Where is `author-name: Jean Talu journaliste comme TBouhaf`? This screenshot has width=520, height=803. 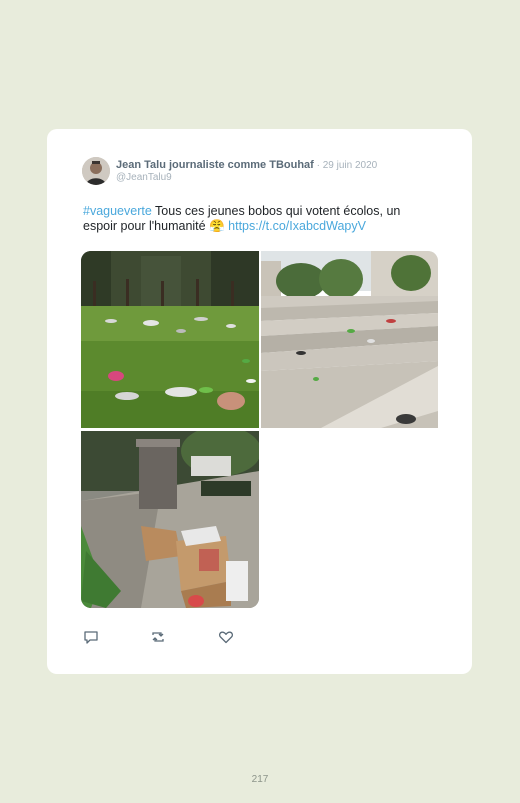 author-name: Jean Talu journaliste comme TBouhaf is located at coordinates (215, 165).